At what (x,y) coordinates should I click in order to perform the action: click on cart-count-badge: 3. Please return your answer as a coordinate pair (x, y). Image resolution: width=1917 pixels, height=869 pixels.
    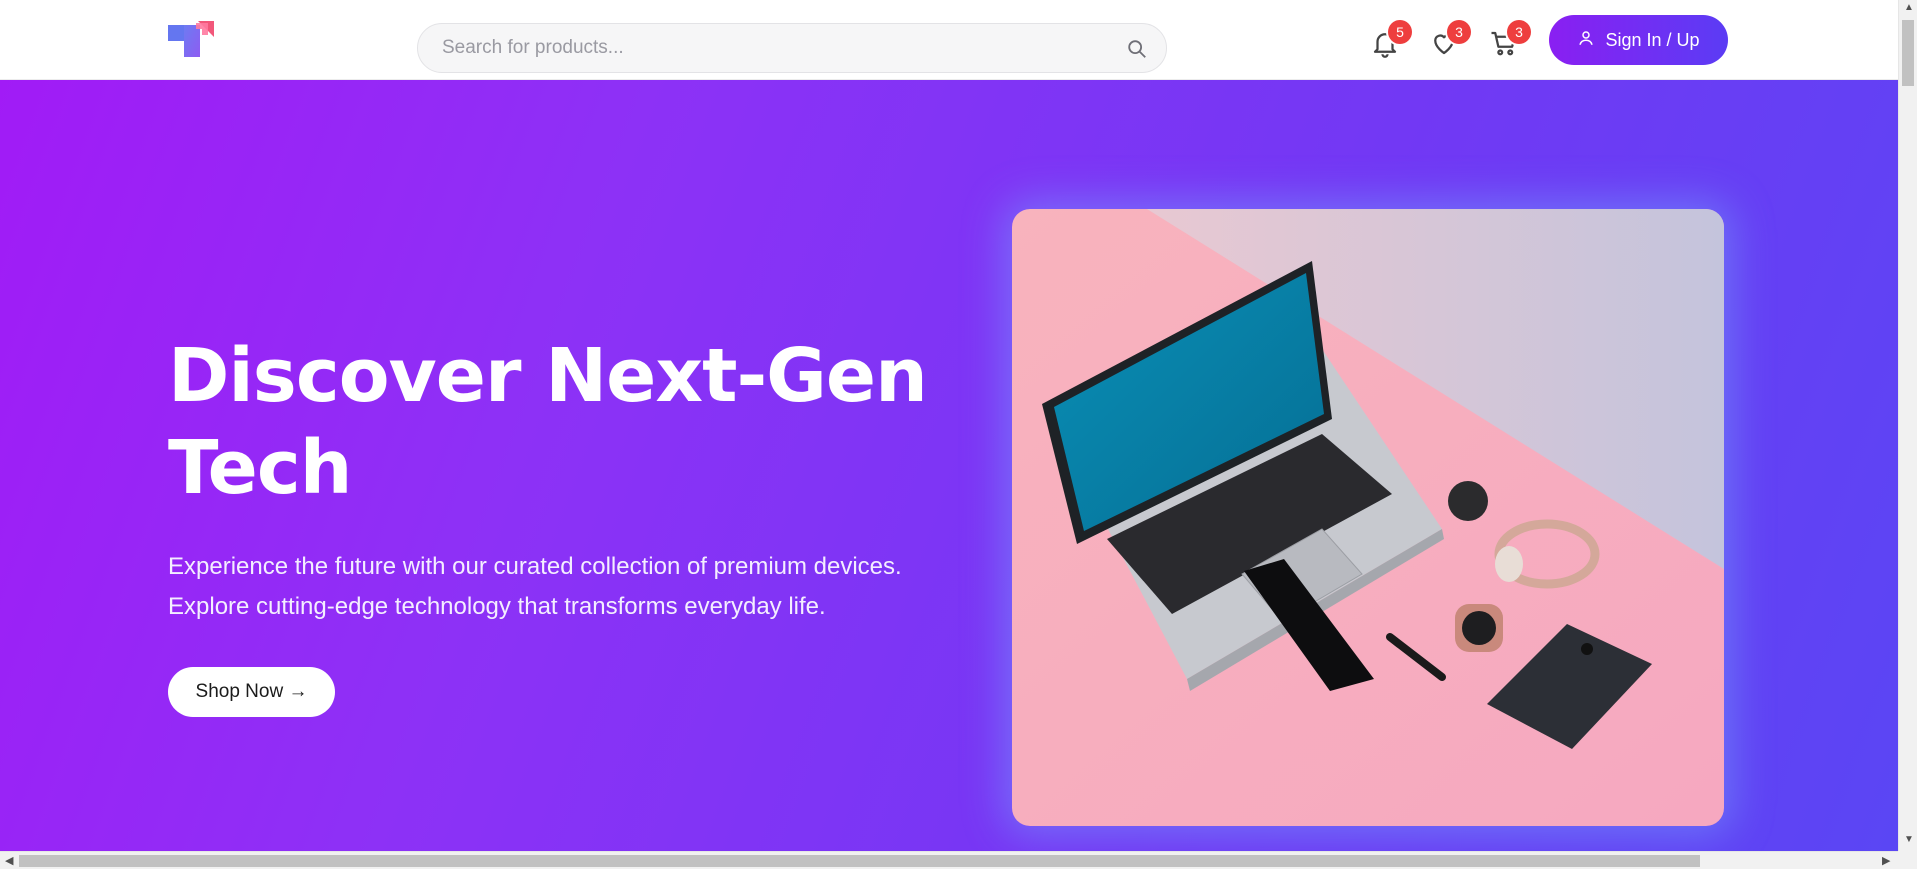
    Looking at the image, I should click on (1519, 32).